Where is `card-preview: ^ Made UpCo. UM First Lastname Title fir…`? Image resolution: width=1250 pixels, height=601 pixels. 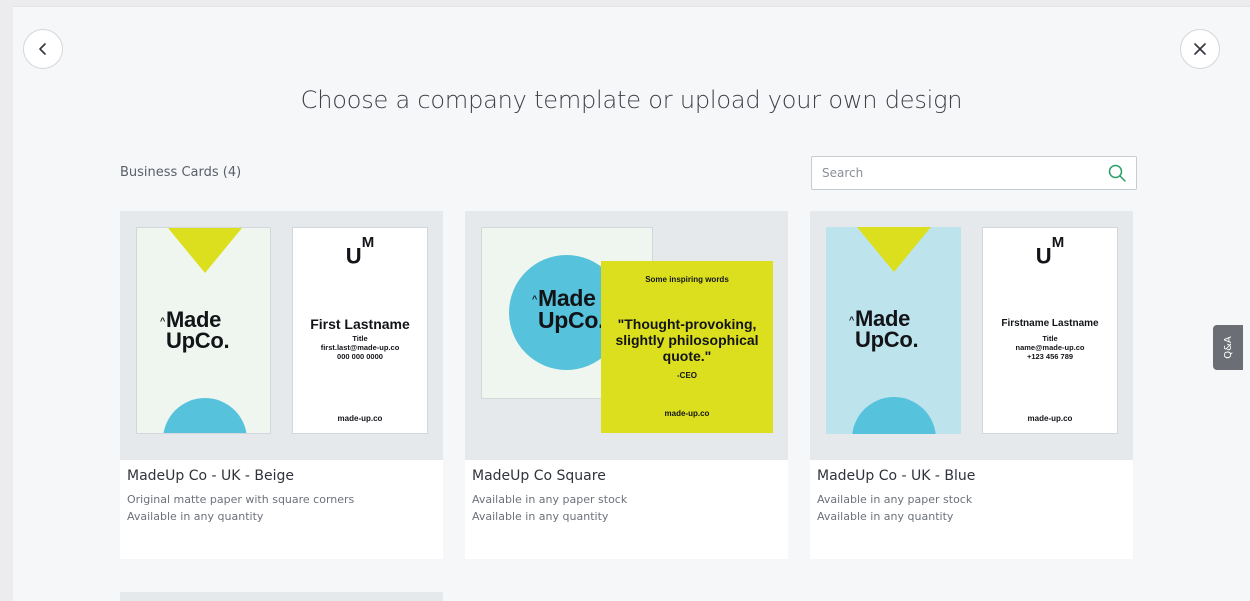 card-preview: ^ Made UpCo. UM First Lastname Title fir… is located at coordinates (281, 335).